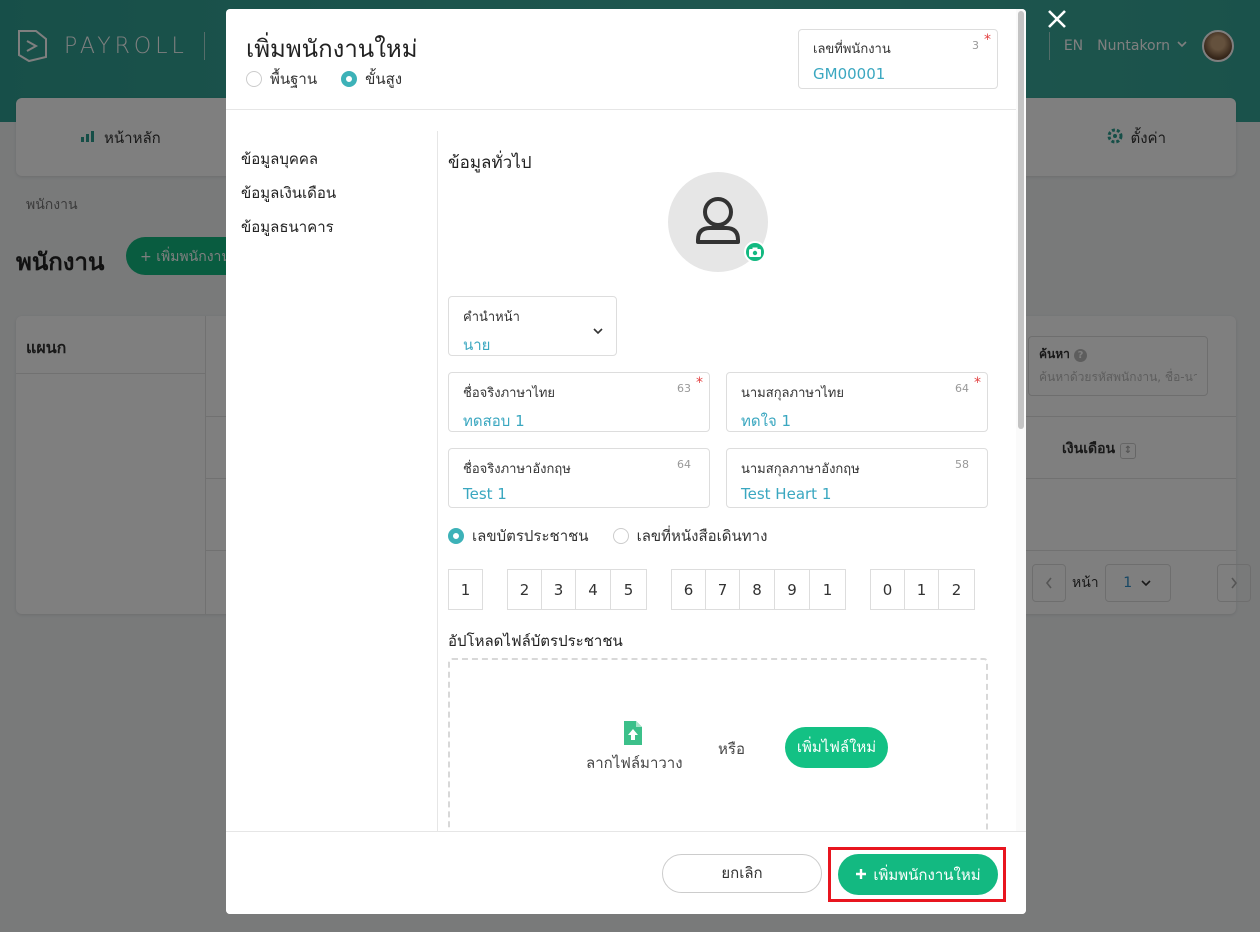 The height and width of the screenshot is (932, 1260). Describe the element at coordinates (332, 49) in the screenshot. I see `modal-title: เพิ่มพนักงานใหม่` at that location.